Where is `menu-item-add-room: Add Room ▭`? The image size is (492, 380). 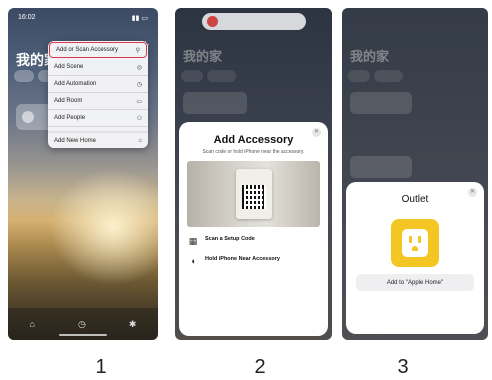 menu-item-add-room: Add Room ▭ is located at coordinates (98, 101).